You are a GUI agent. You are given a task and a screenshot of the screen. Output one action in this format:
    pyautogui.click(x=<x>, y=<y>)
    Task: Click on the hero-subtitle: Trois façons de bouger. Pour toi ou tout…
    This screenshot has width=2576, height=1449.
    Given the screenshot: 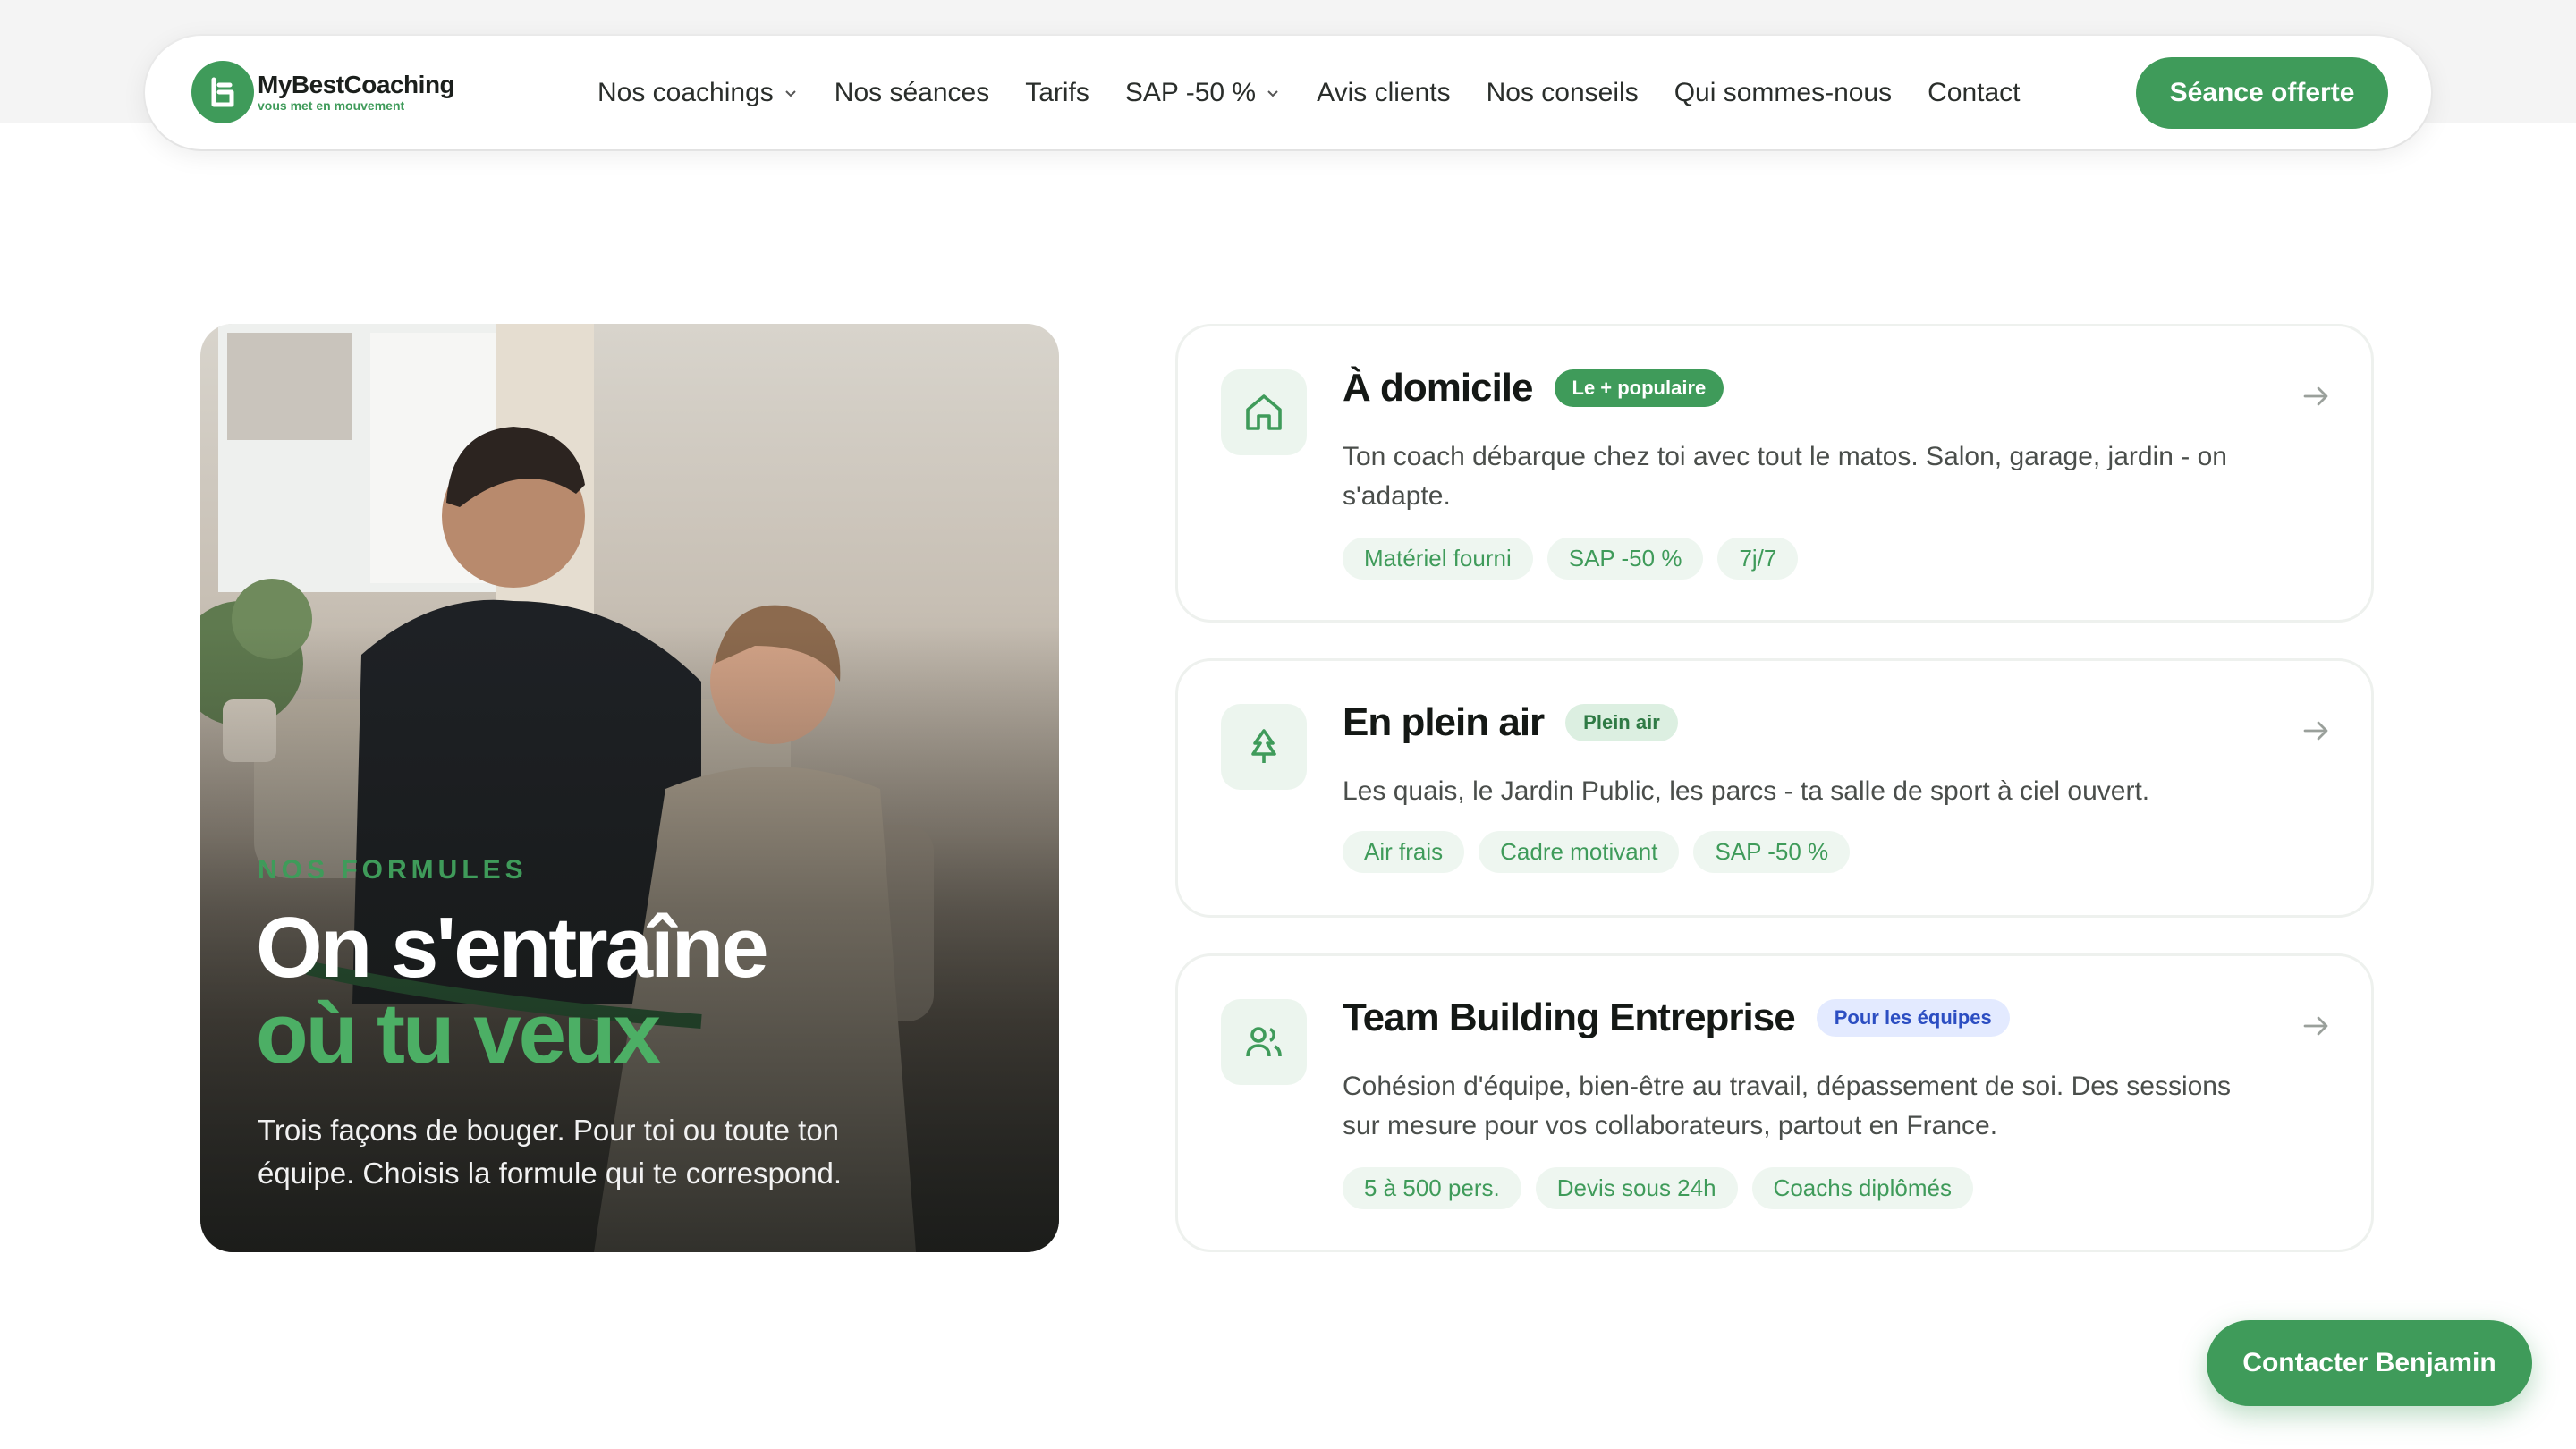 What is the action you would take?
    pyautogui.click(x=550, y=1152)
    